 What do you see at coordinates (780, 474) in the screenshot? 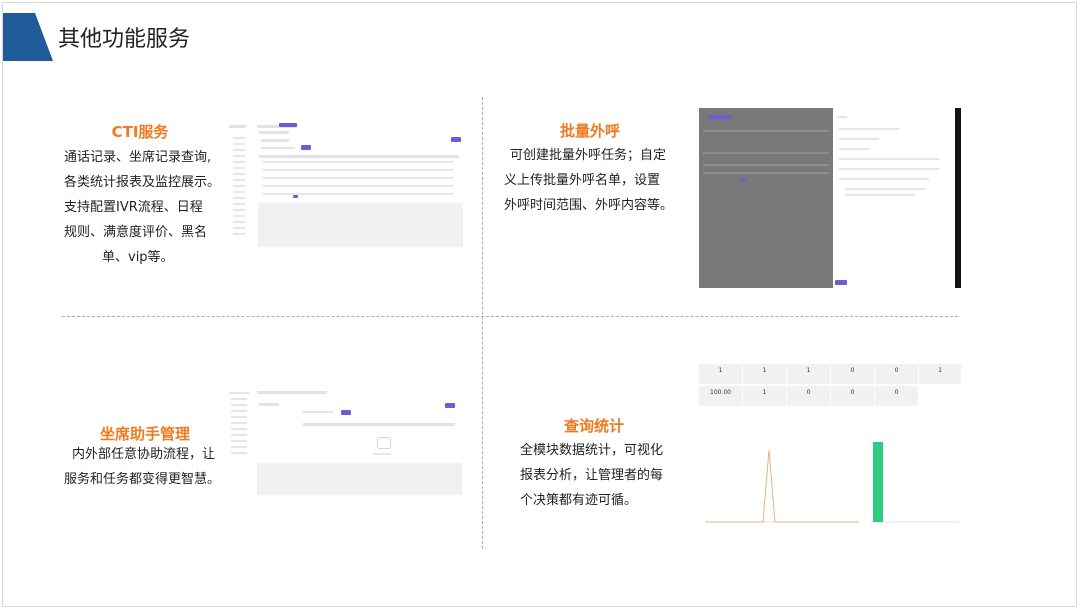
I see `line-chart-thumbnail` at bounding box center [780, 474].